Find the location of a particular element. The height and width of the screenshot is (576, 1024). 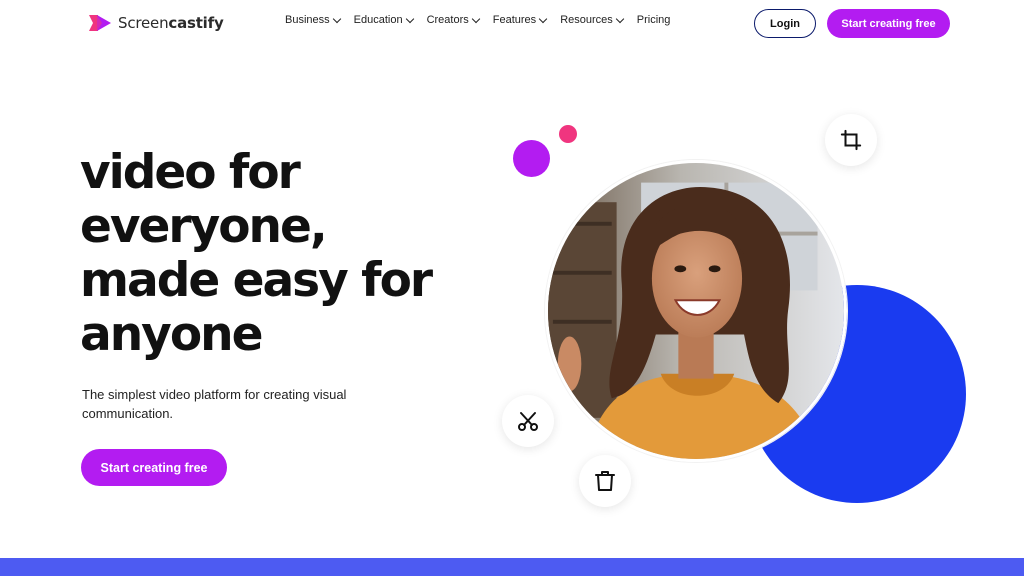

purple-dot-decoration is located at coordinates (531, 158).